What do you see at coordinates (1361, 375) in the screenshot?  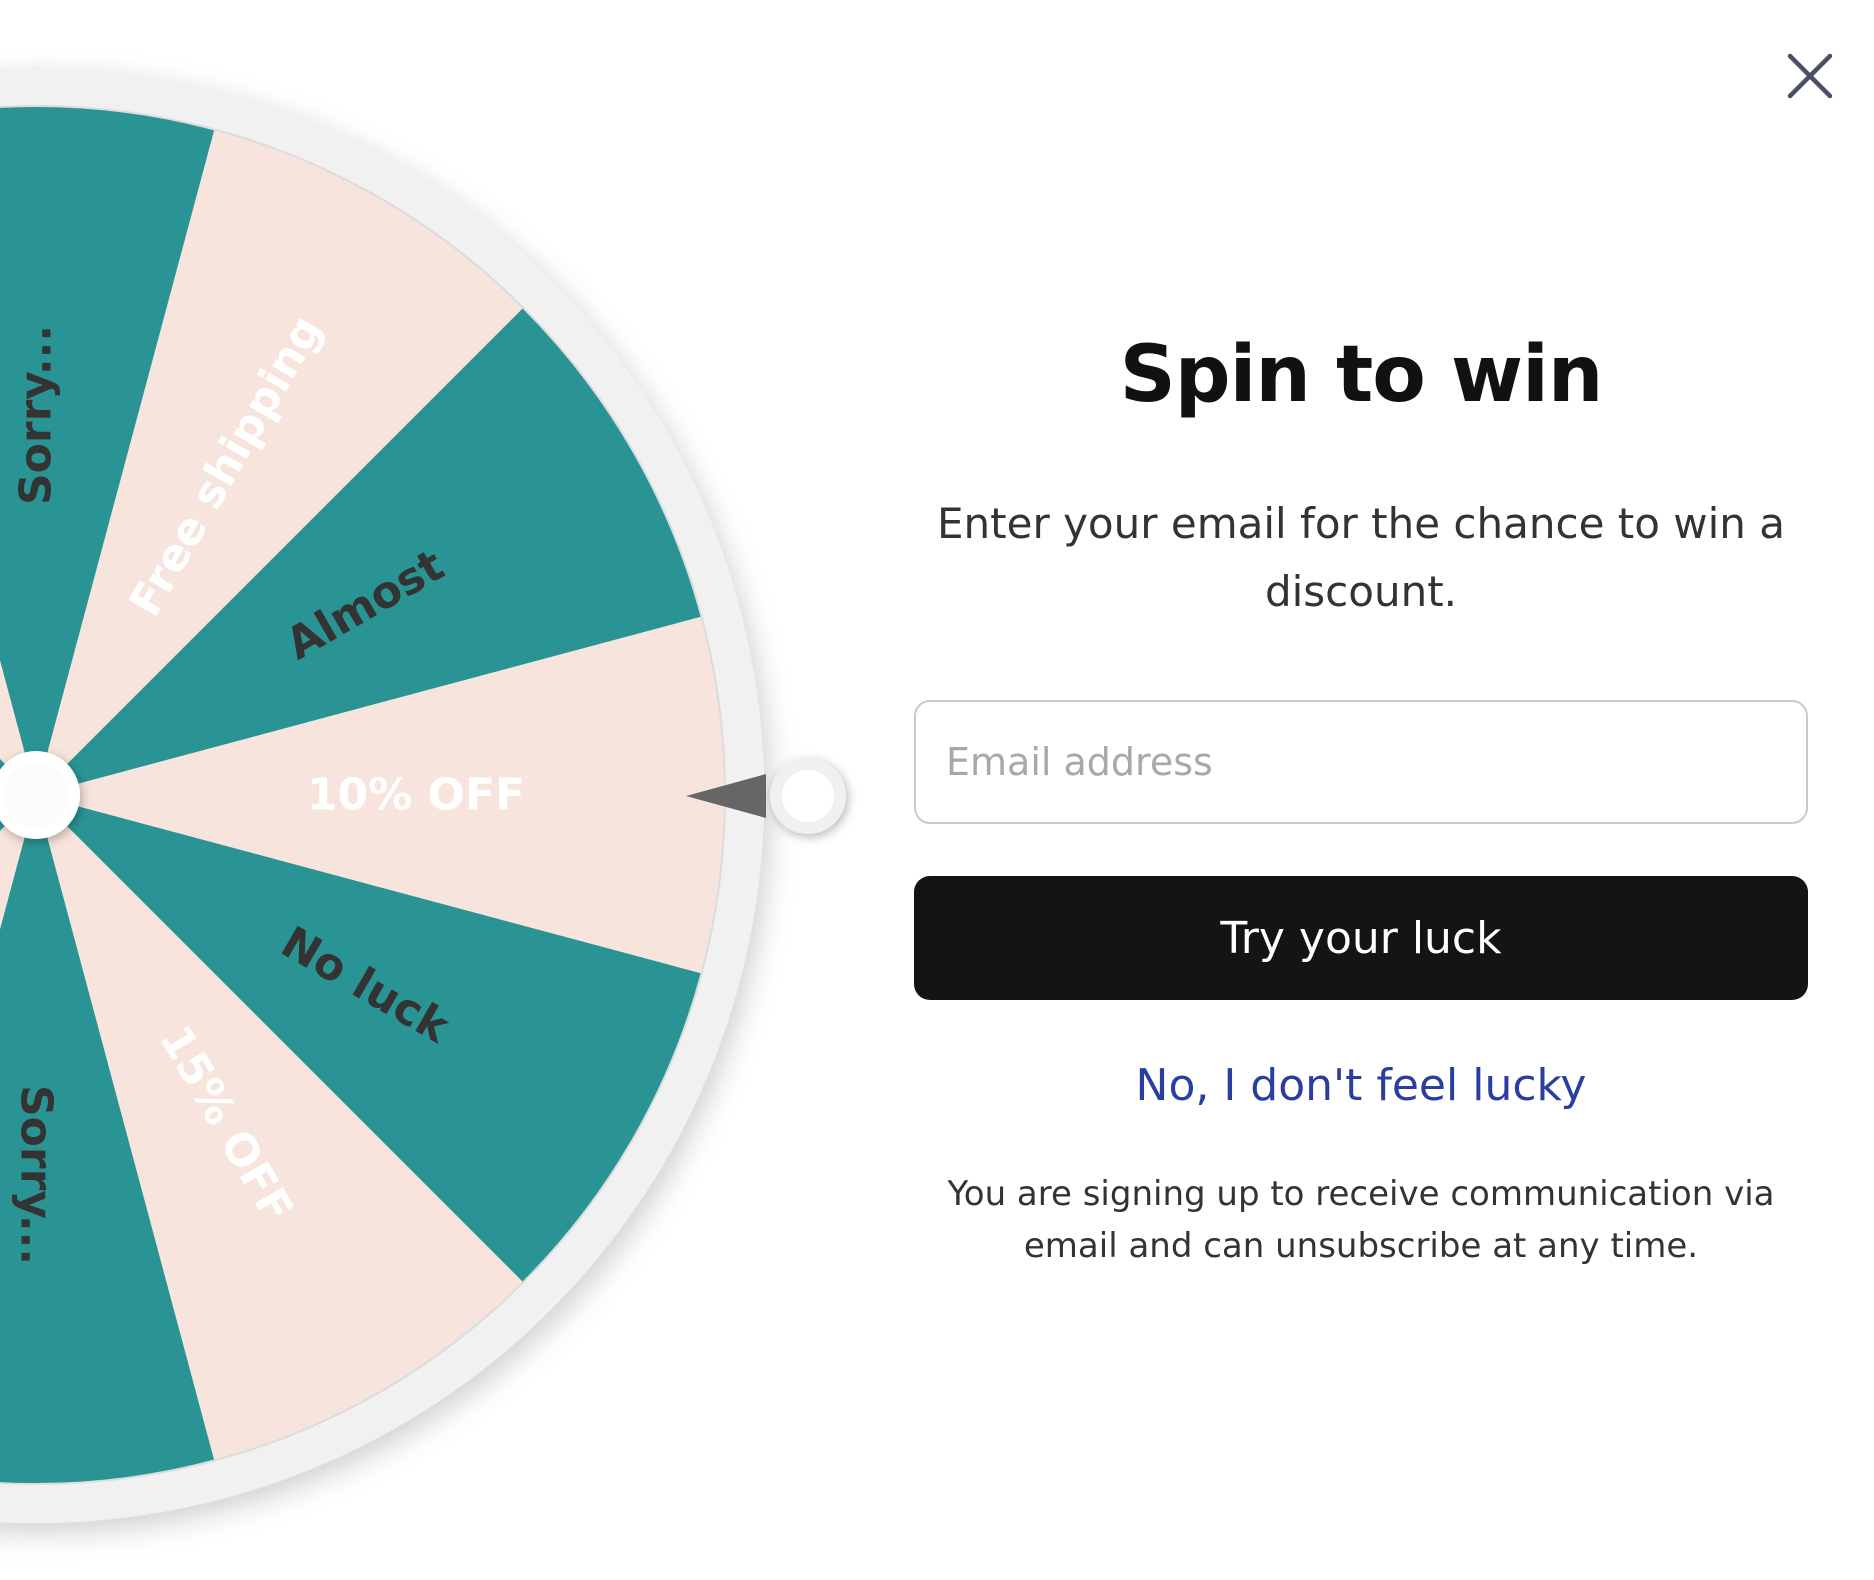 I see `popup-title: Spin to win` at bounding box center [1361, 375].